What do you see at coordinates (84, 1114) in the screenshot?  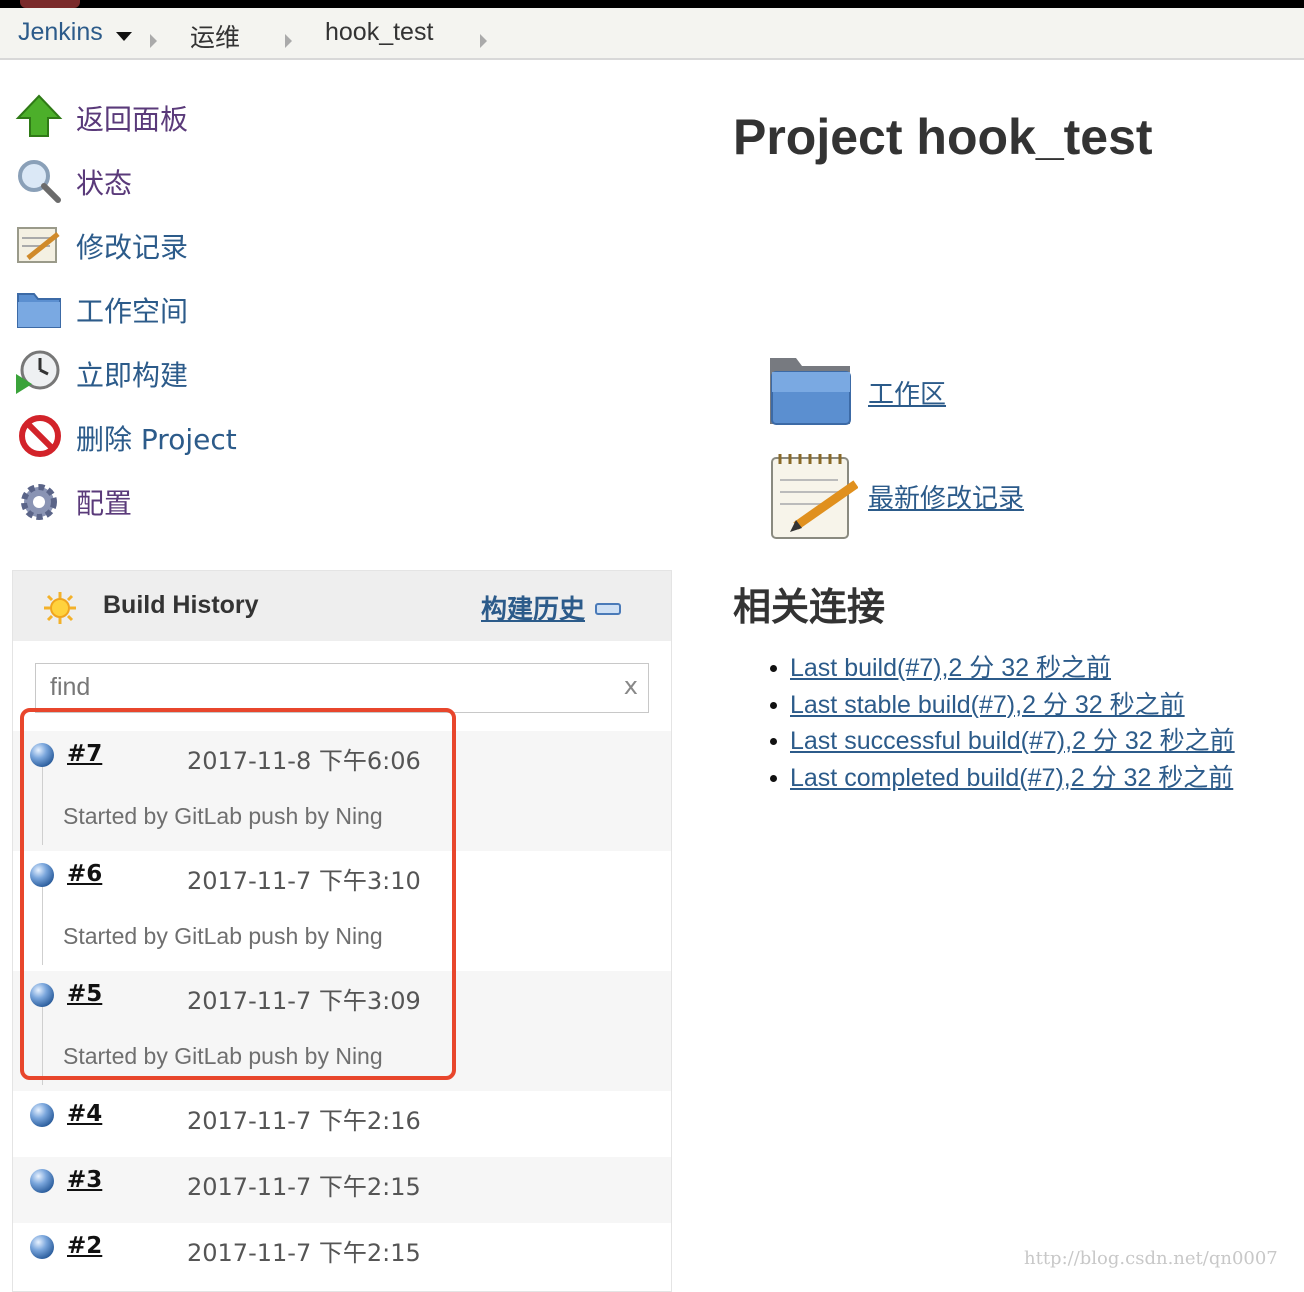 I see `build-number-link: #4` at bounding box center [84, 1114].